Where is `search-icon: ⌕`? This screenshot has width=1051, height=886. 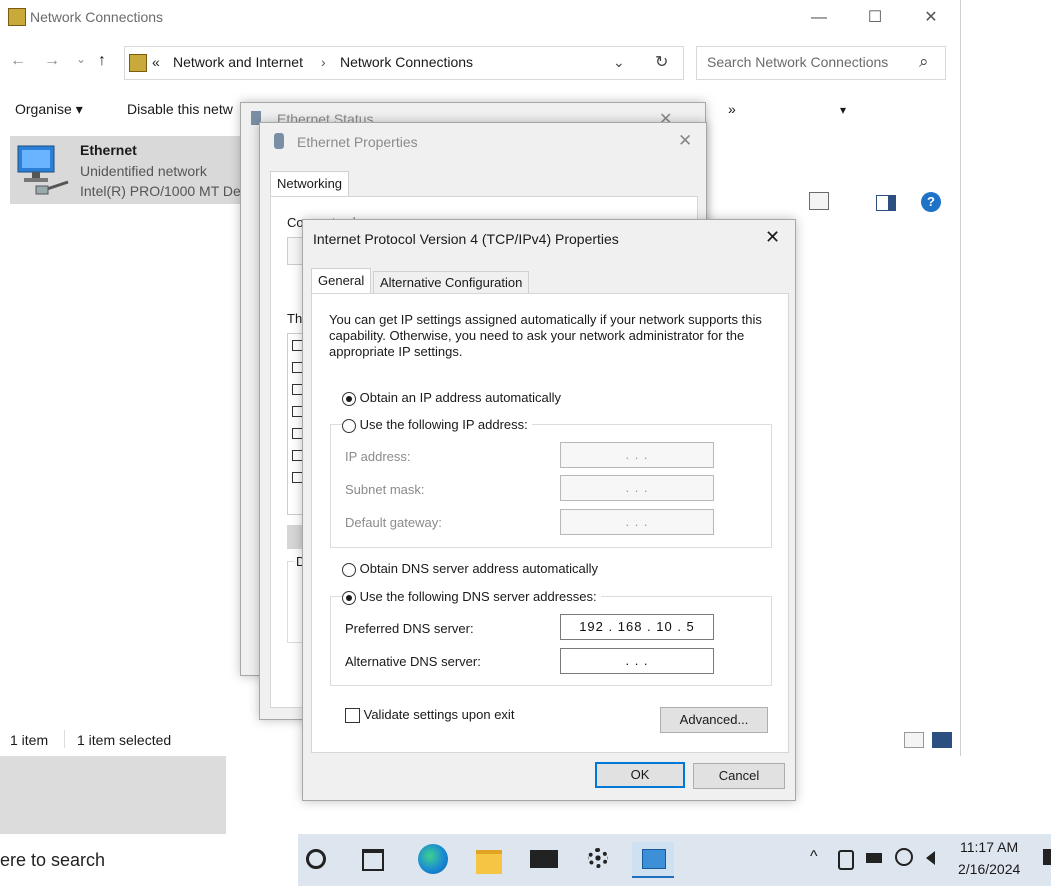 search-icon: ⌕ is located at coordinates (924, 62).